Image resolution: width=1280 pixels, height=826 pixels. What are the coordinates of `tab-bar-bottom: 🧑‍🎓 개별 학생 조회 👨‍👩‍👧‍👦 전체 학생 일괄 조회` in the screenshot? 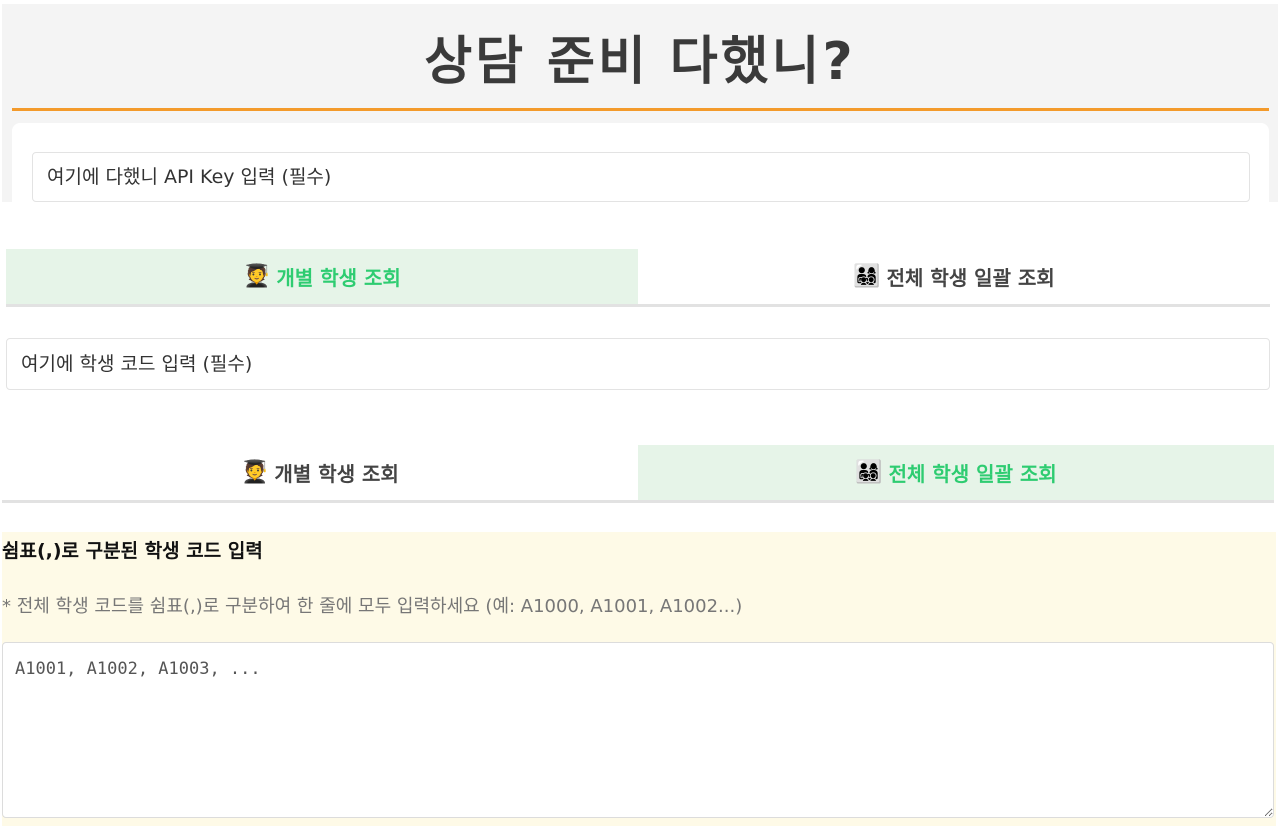 It's located at (638, 474).